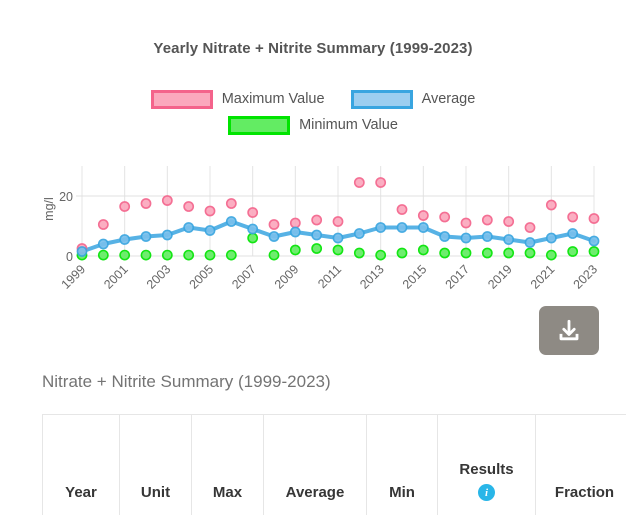  Describe the element at coordinates (382, 99) in the screenshot. I see `legend-swatch-average-icon` at that location.